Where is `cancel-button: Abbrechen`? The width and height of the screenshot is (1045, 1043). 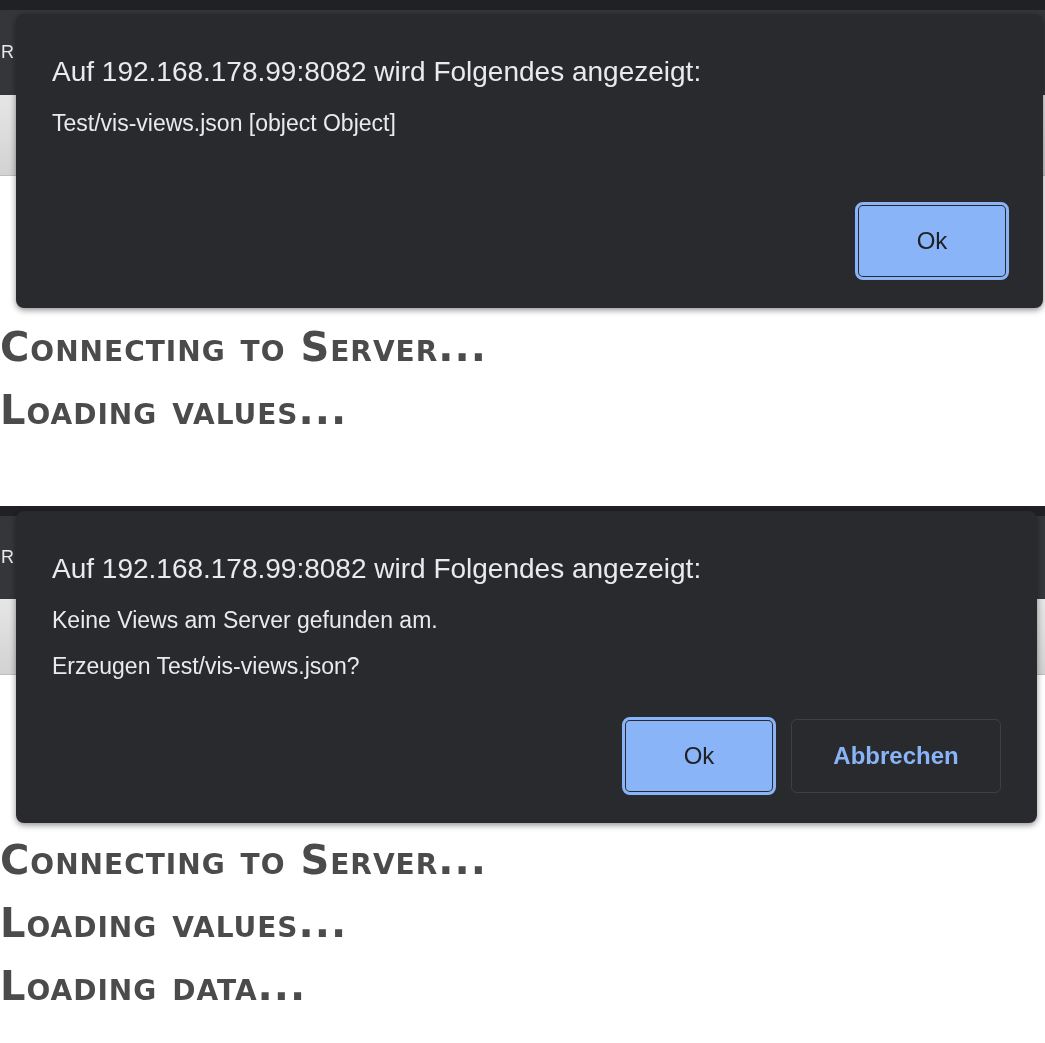
cancel-button: Abbrechen is located at coordinates (896, 756).